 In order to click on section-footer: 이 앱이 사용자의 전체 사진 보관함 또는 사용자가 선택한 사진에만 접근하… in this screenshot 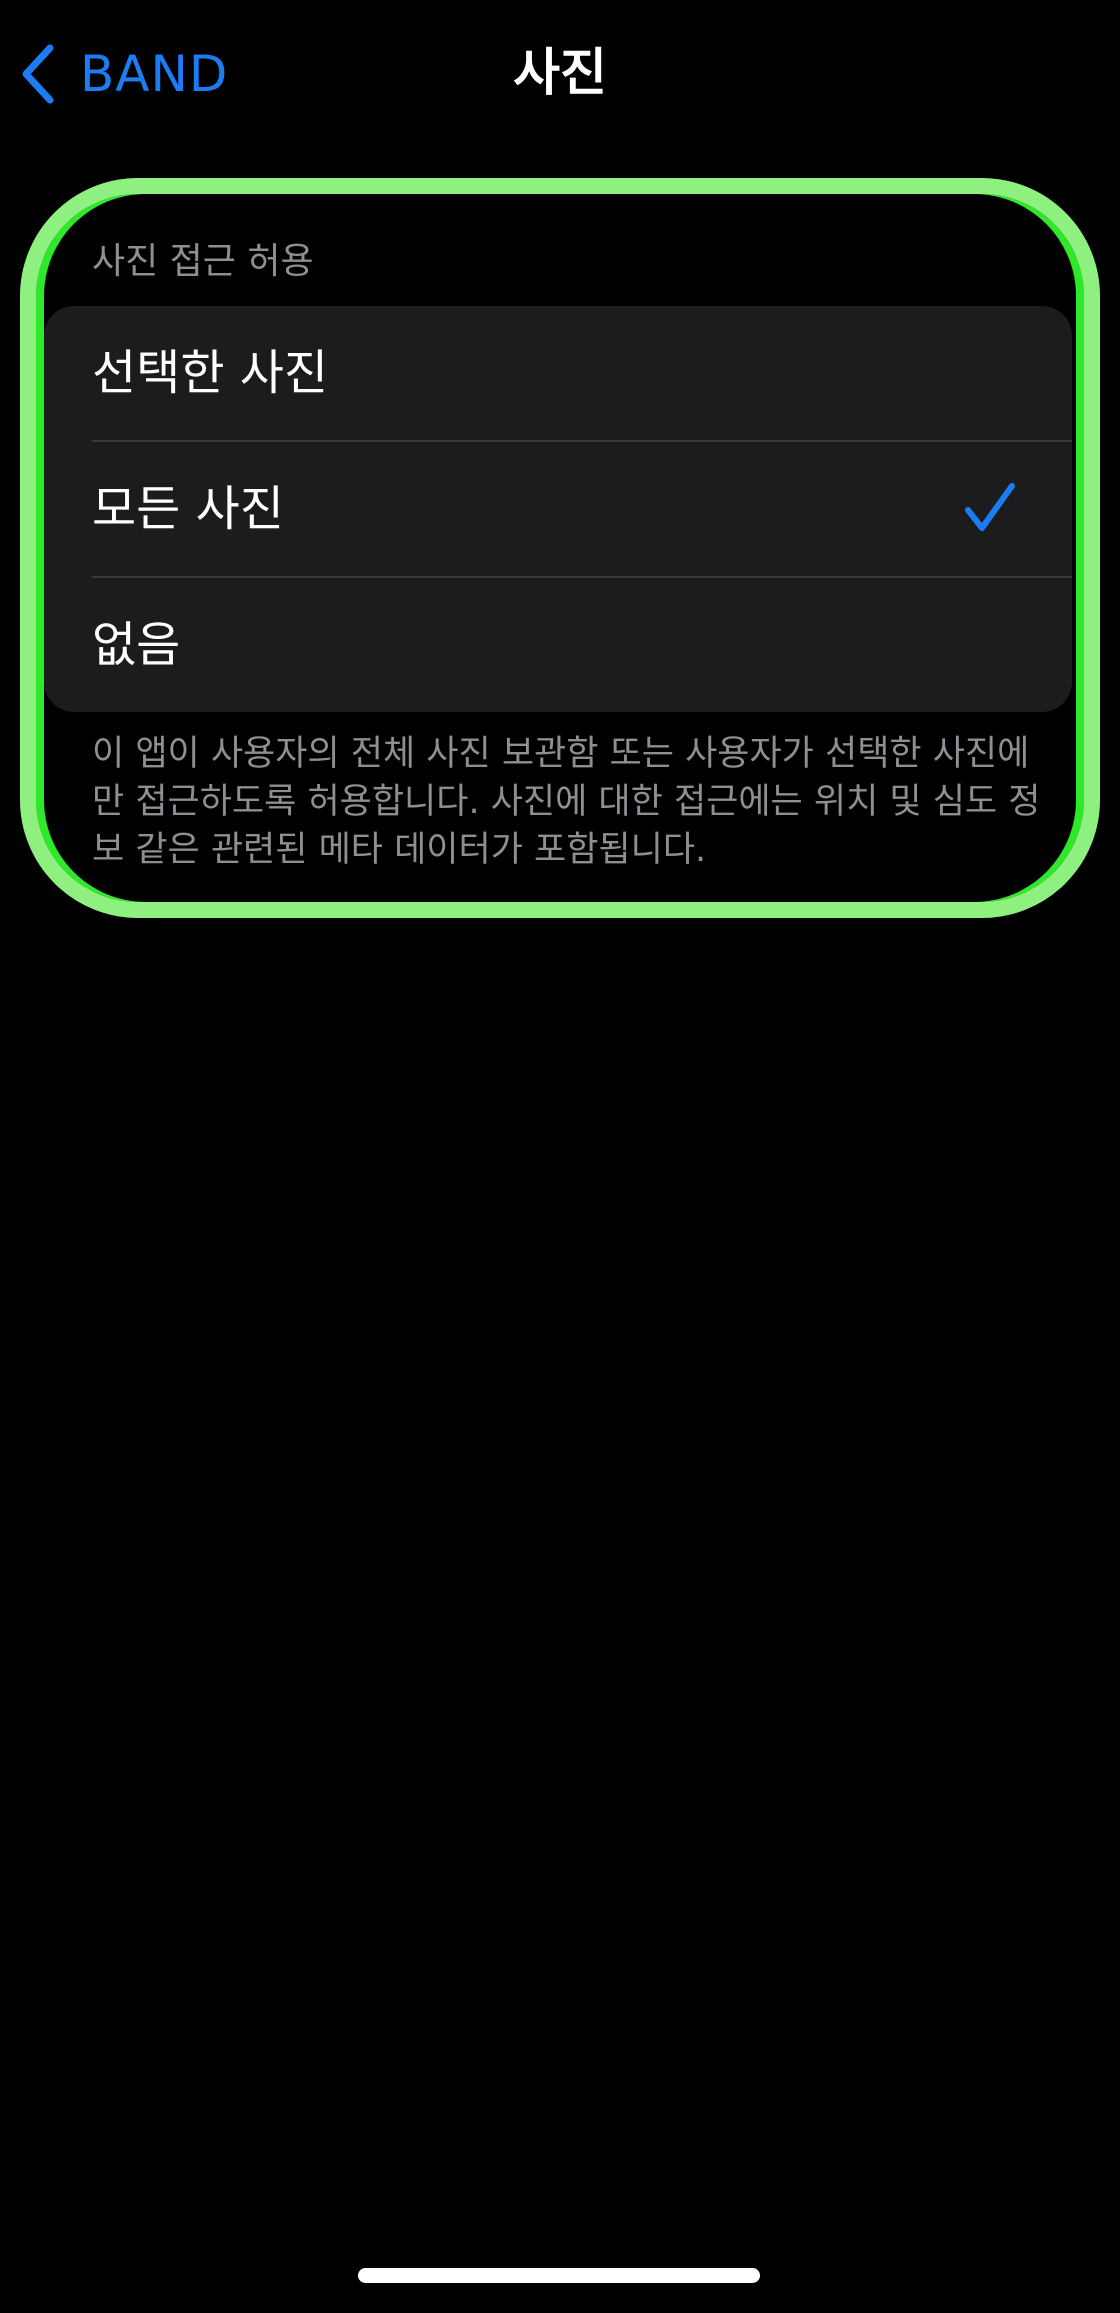, I will do `click(566, 802)`.